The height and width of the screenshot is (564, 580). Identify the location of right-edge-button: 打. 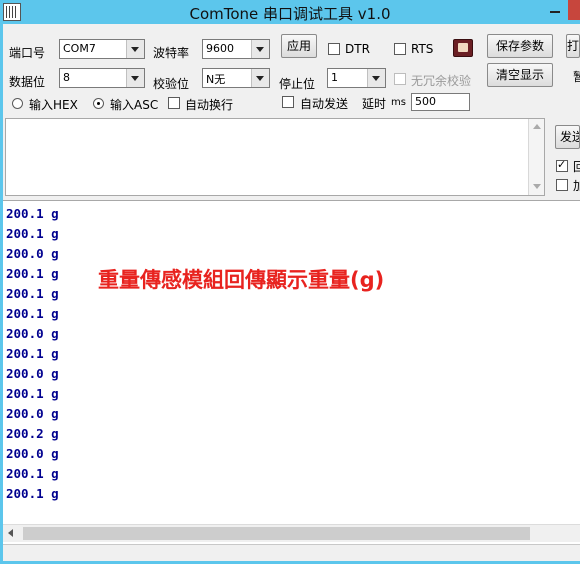
(573, 46).